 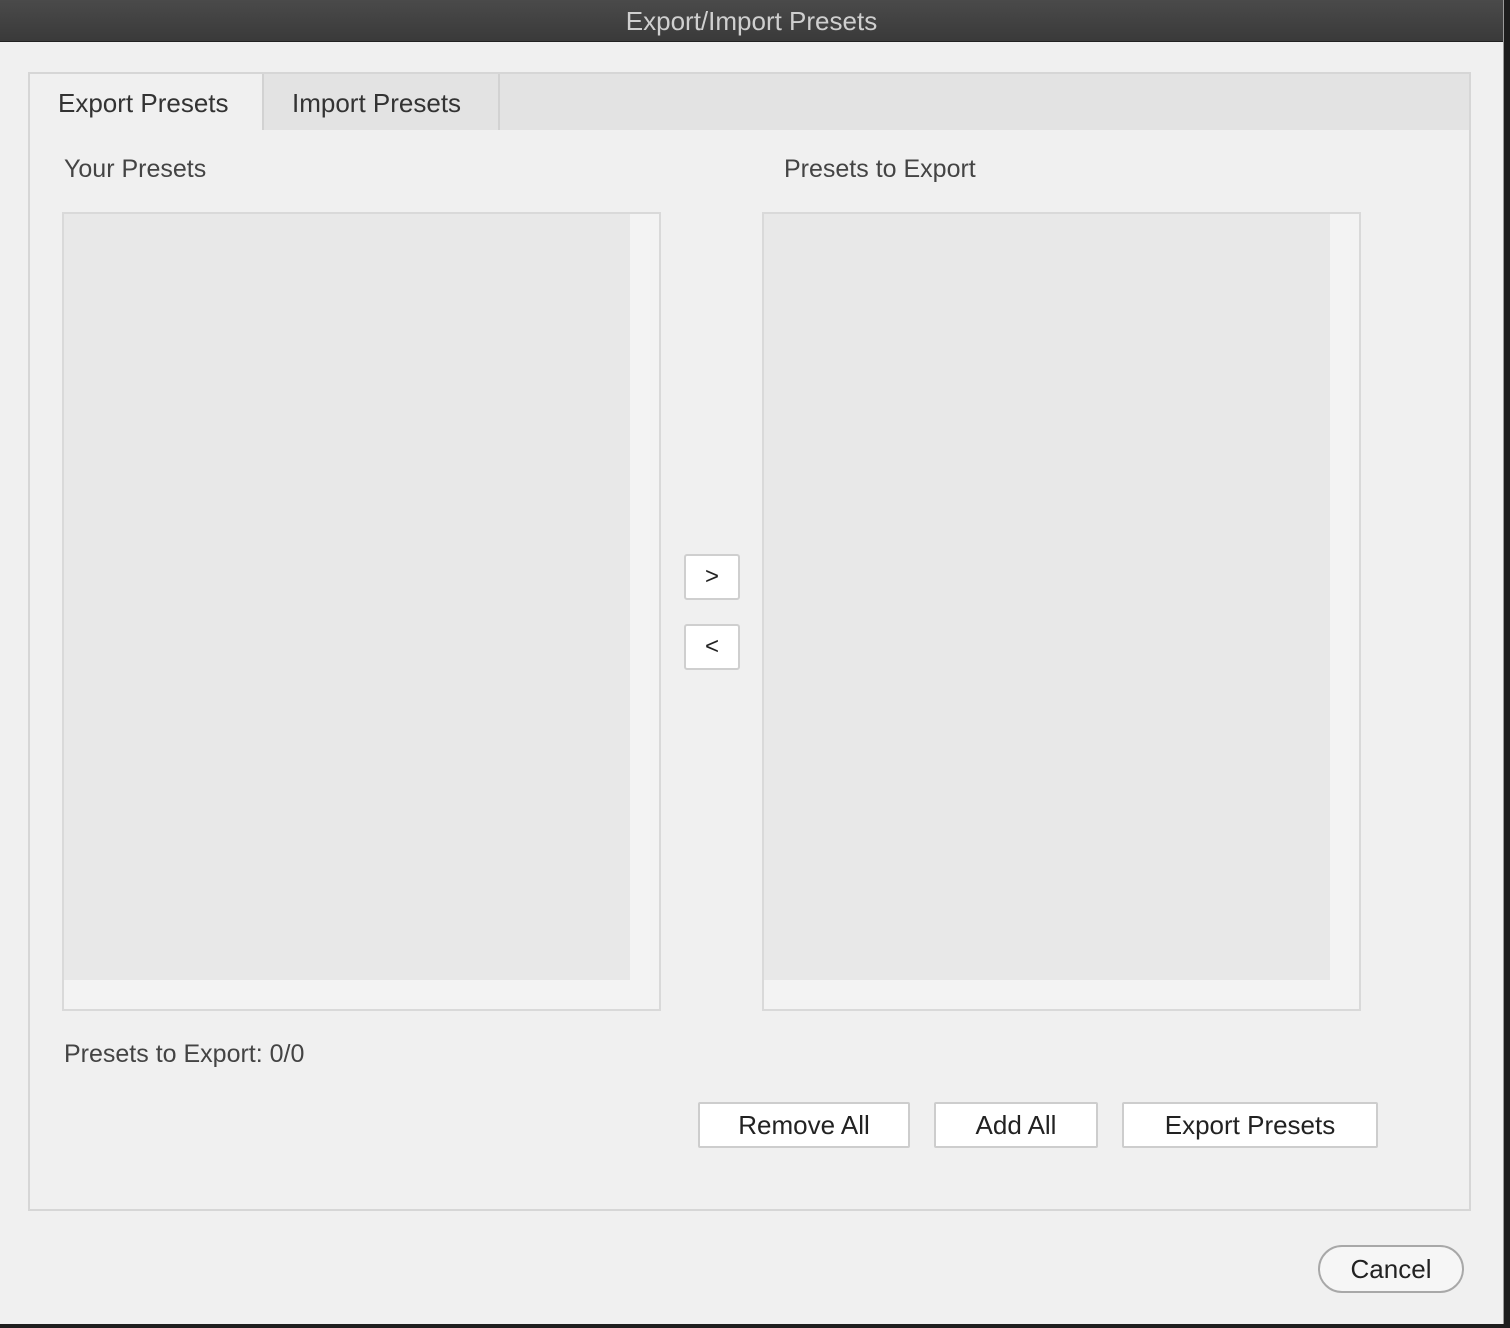 I want to click on tab-import-presets: Import Presets, so click(x=382, y=102).